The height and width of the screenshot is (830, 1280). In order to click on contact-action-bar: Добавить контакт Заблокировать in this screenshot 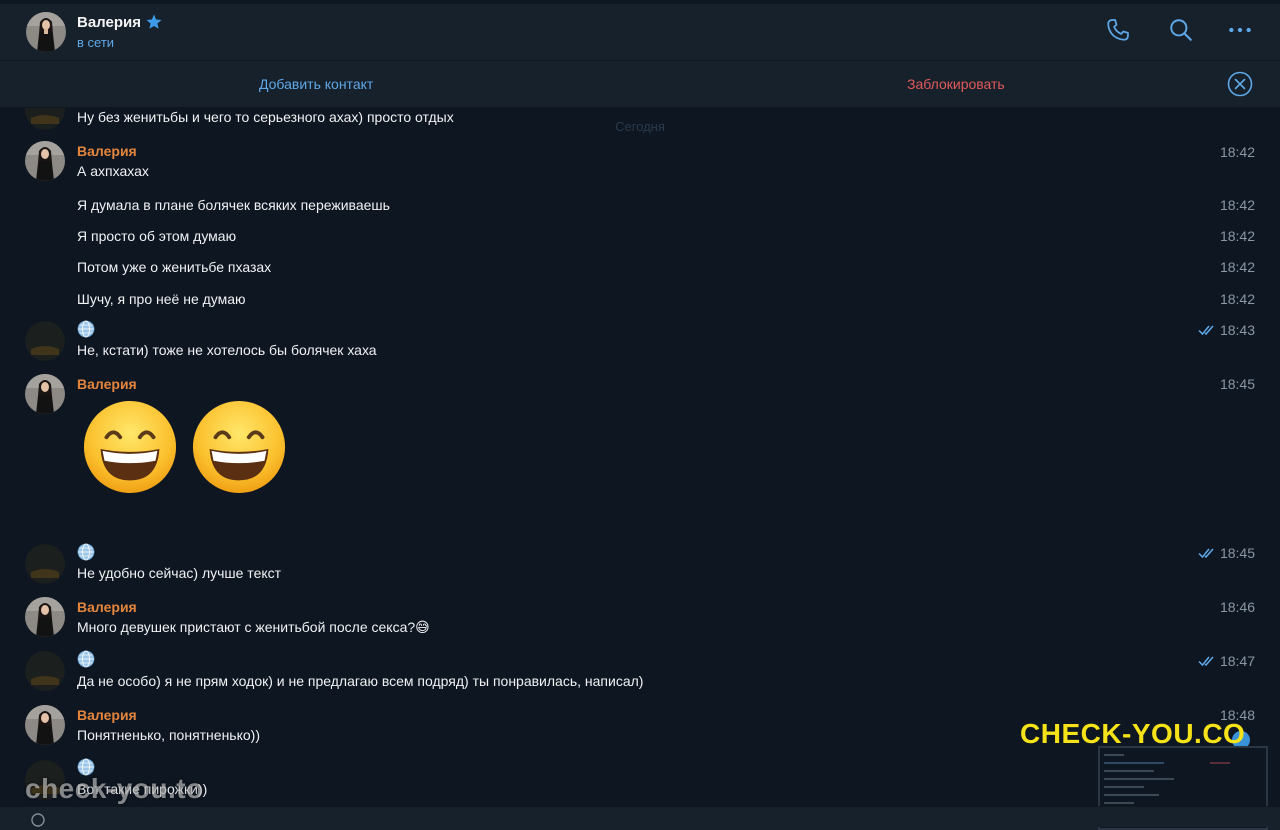, I will do `click(640, 84)`.